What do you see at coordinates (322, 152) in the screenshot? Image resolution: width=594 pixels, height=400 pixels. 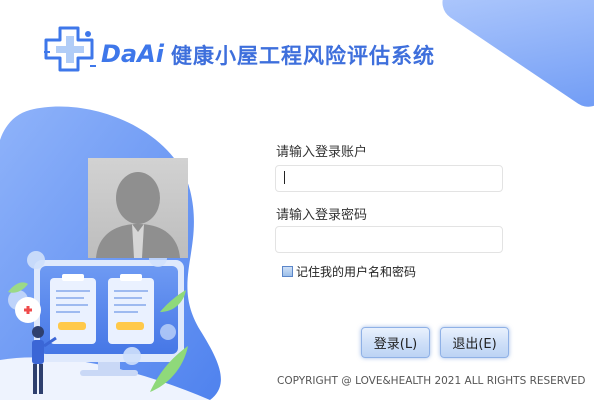 I see `account-label: 请输入登录账户` at bounding box center [322, 152].